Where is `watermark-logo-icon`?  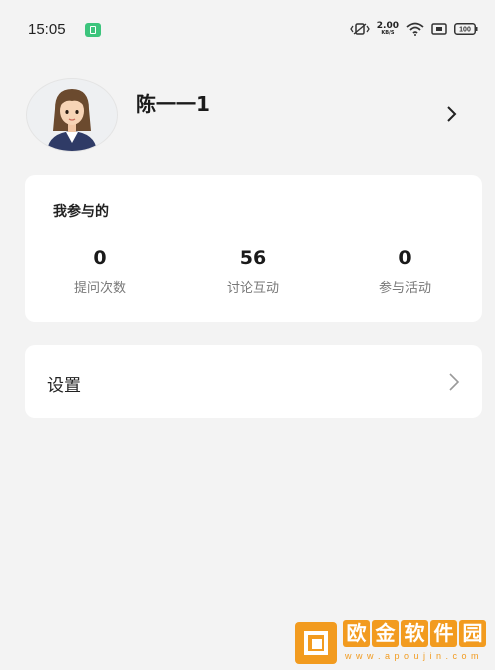 watermark-logo-icon is located at coordinates (316, 643).